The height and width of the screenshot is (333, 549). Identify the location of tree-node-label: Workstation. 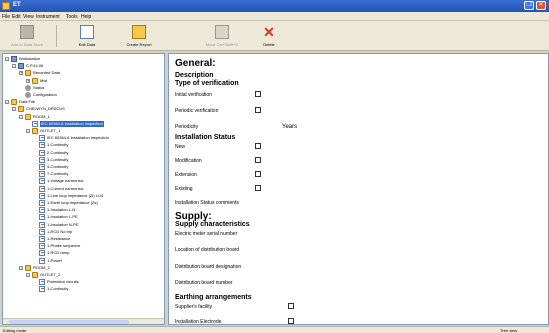
(30, 58).